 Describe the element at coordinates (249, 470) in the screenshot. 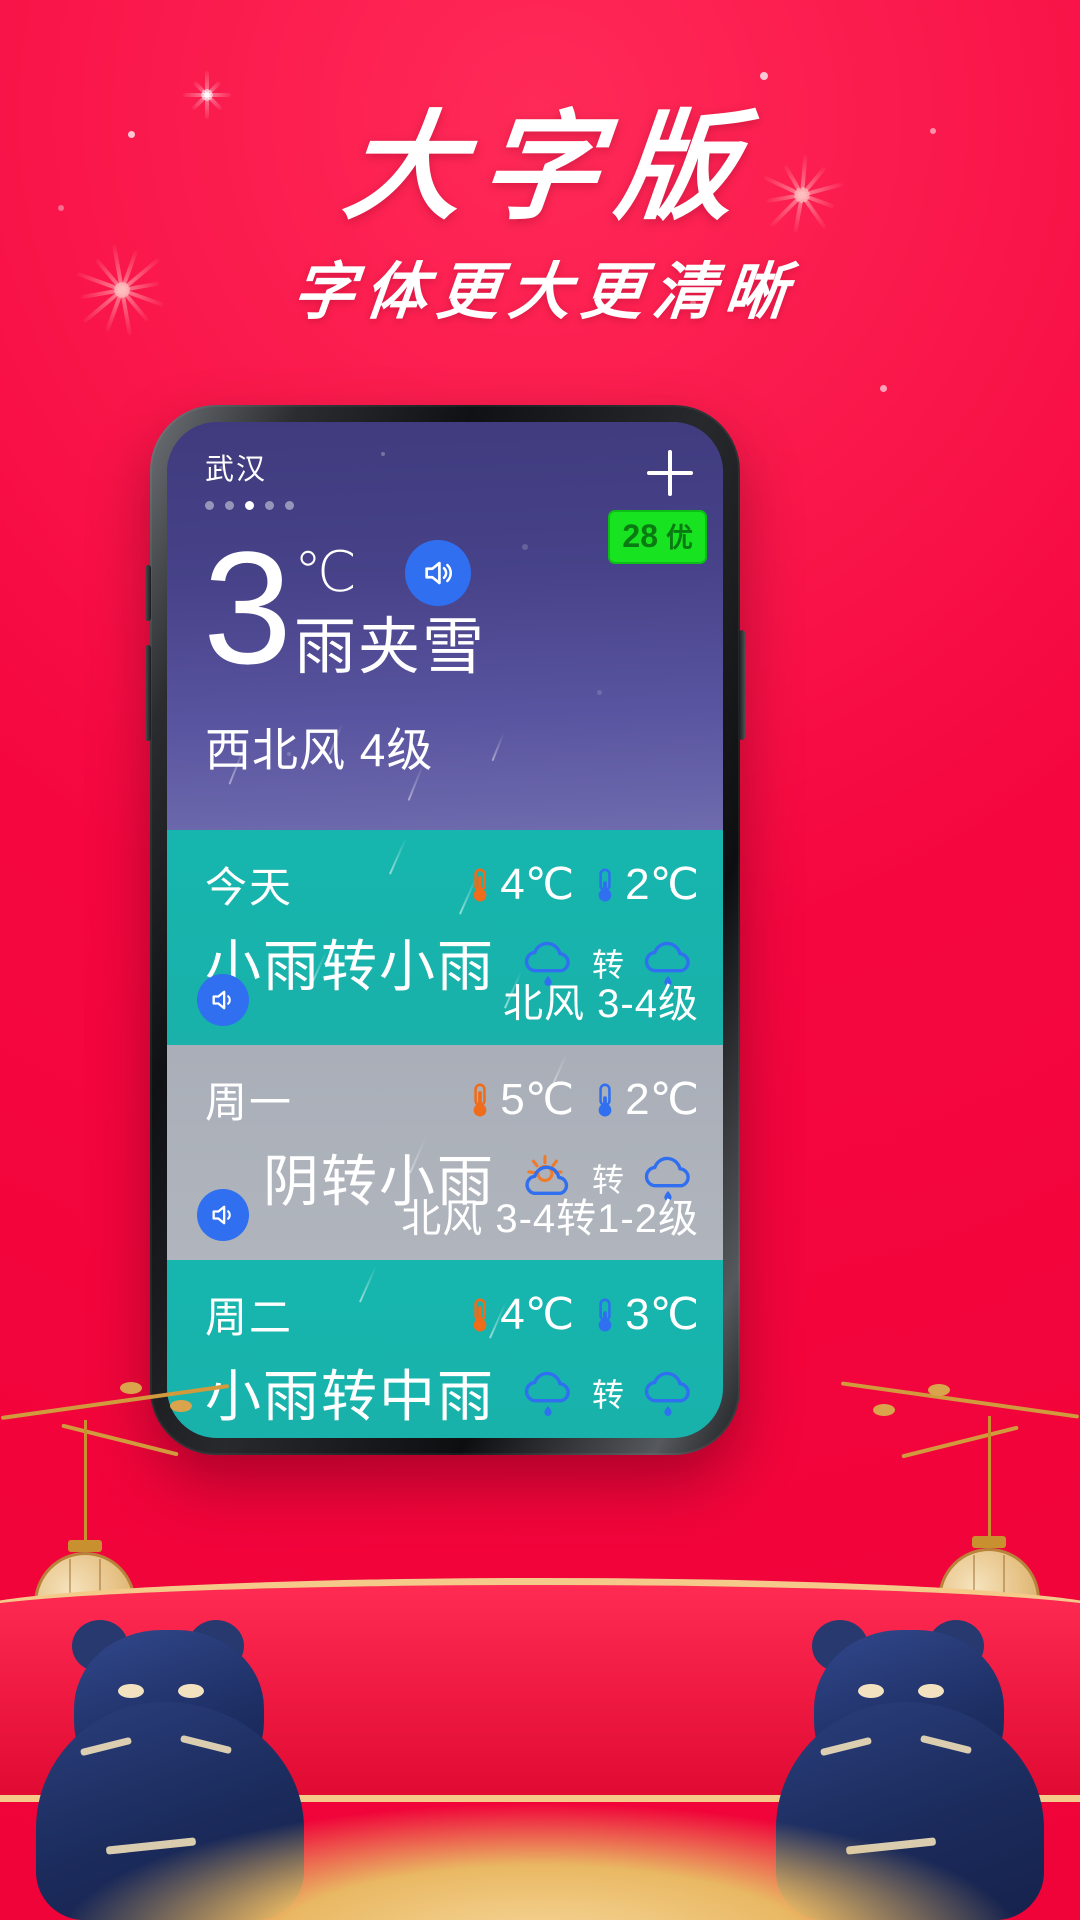

I see `city-name: 武汉` at that location.